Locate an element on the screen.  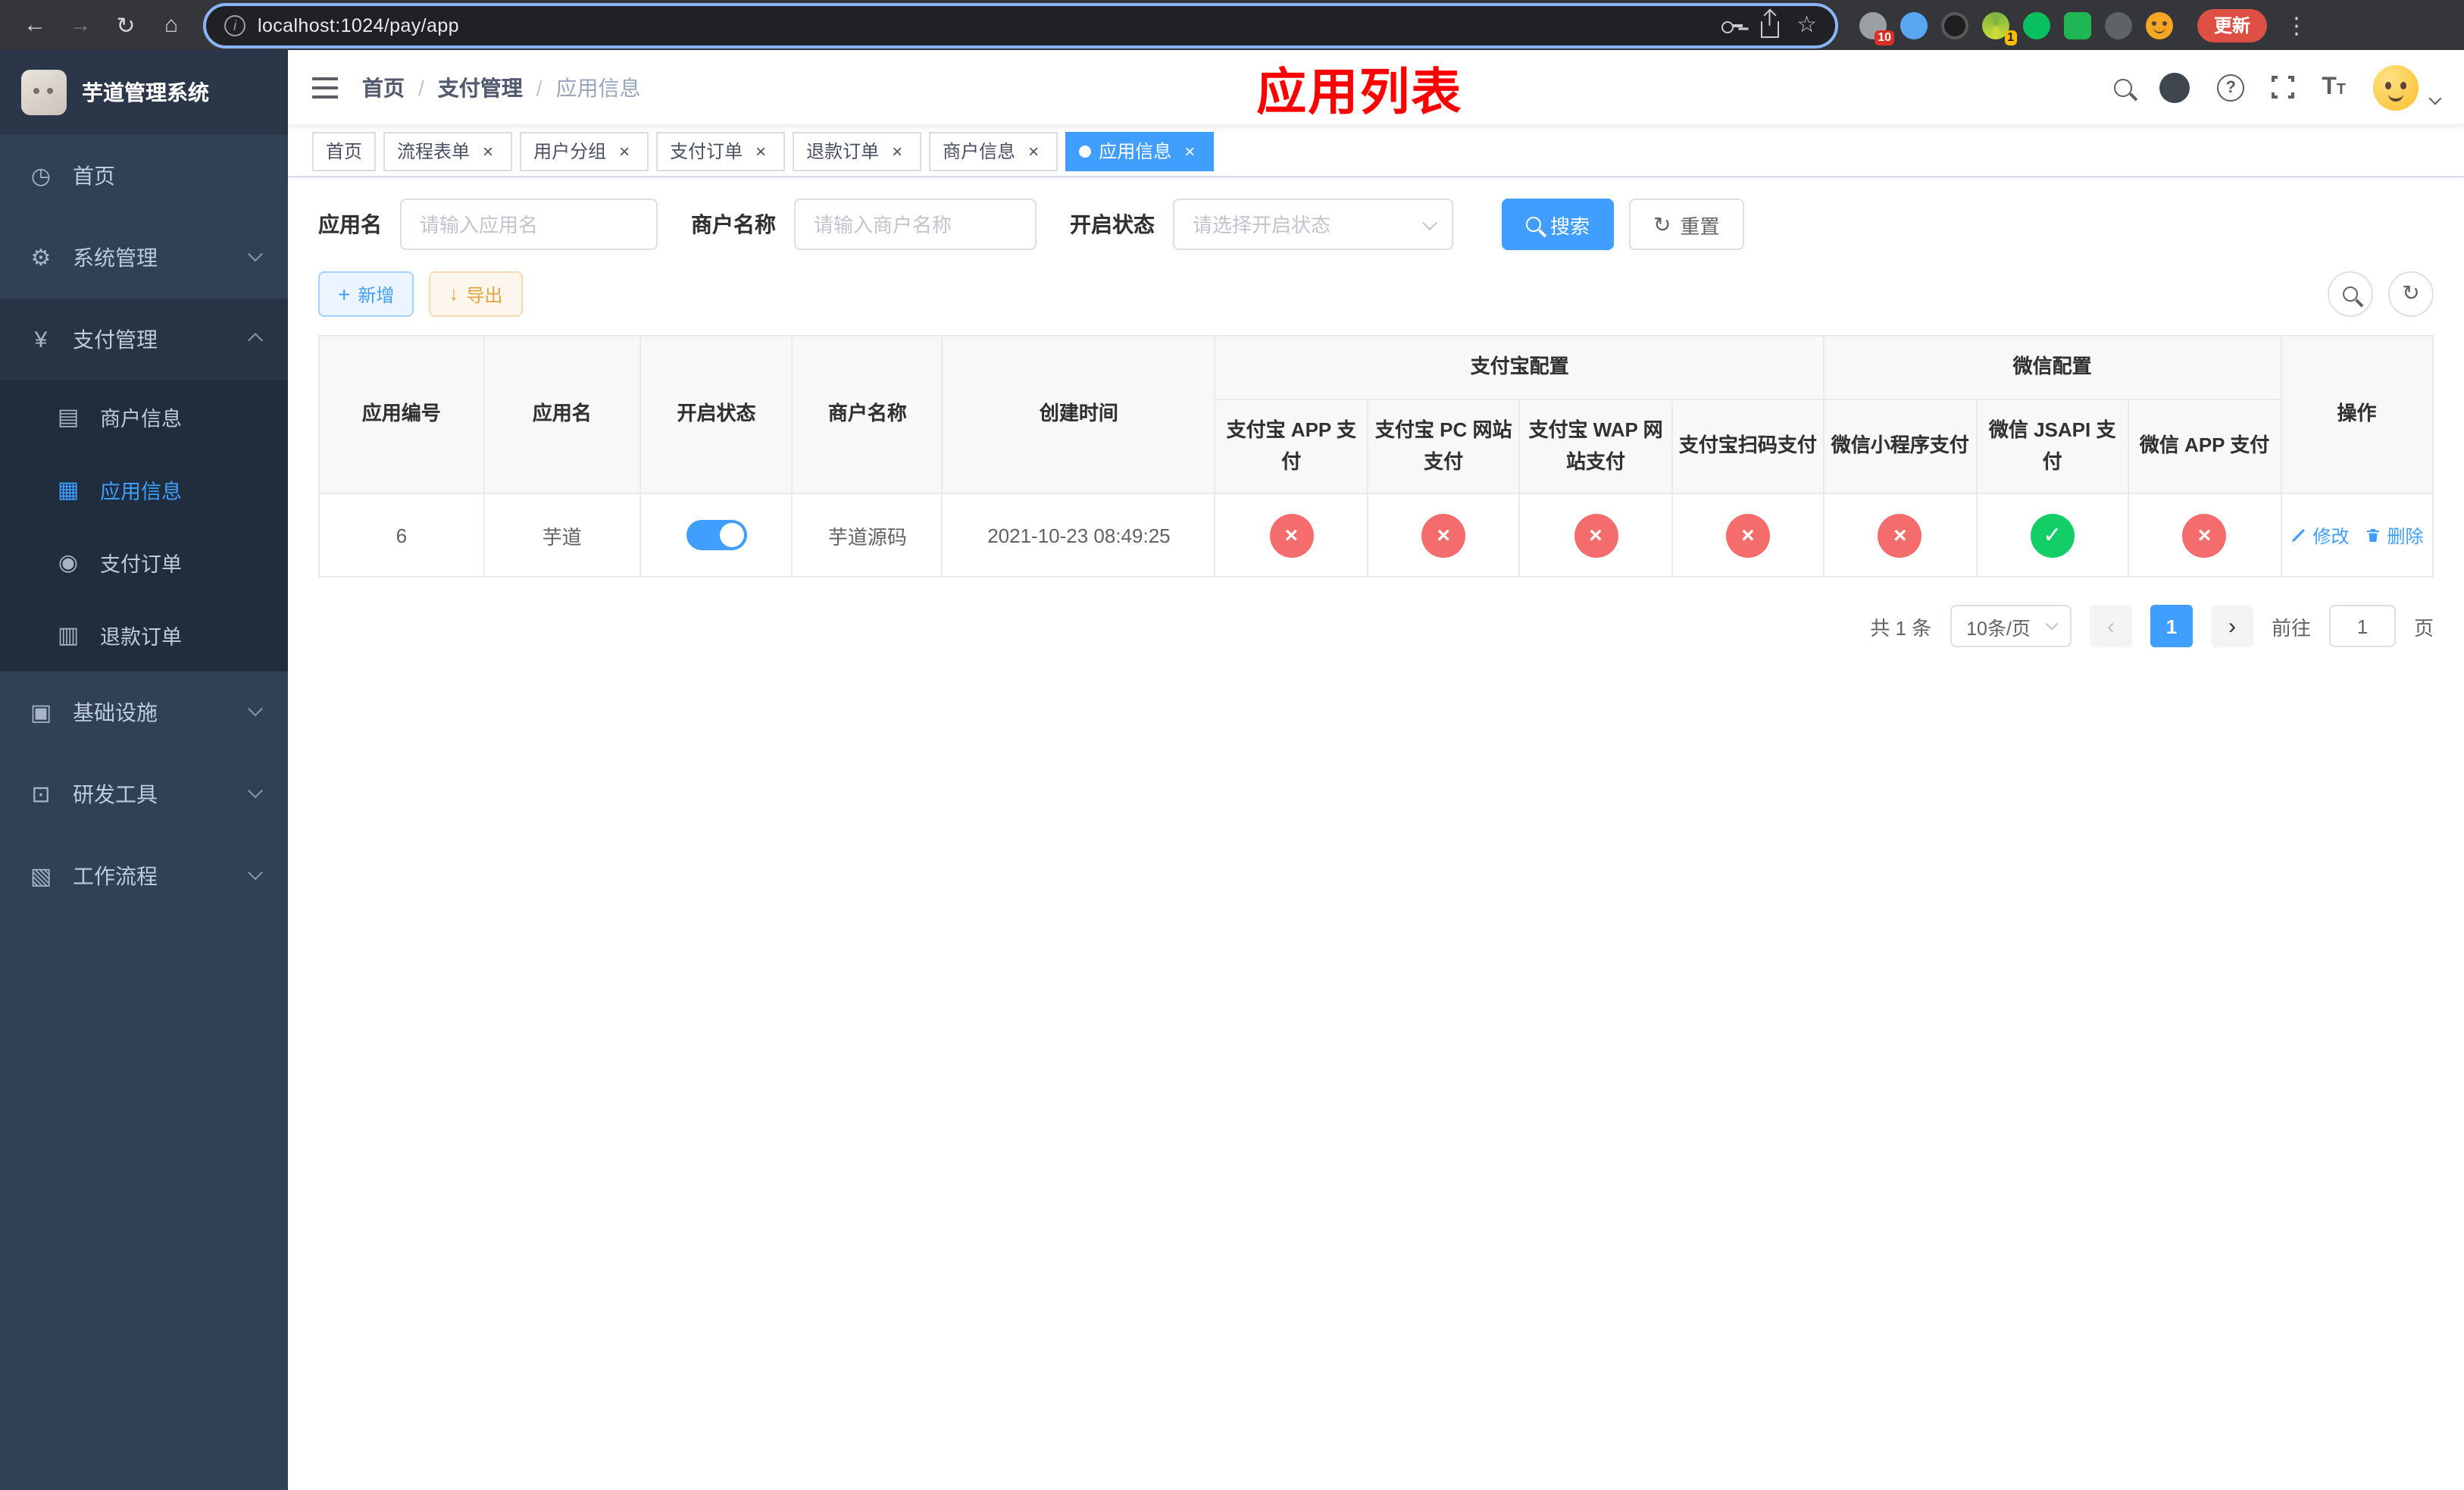
extension-puzzle2-icon is located at coordinates (2118, 25).